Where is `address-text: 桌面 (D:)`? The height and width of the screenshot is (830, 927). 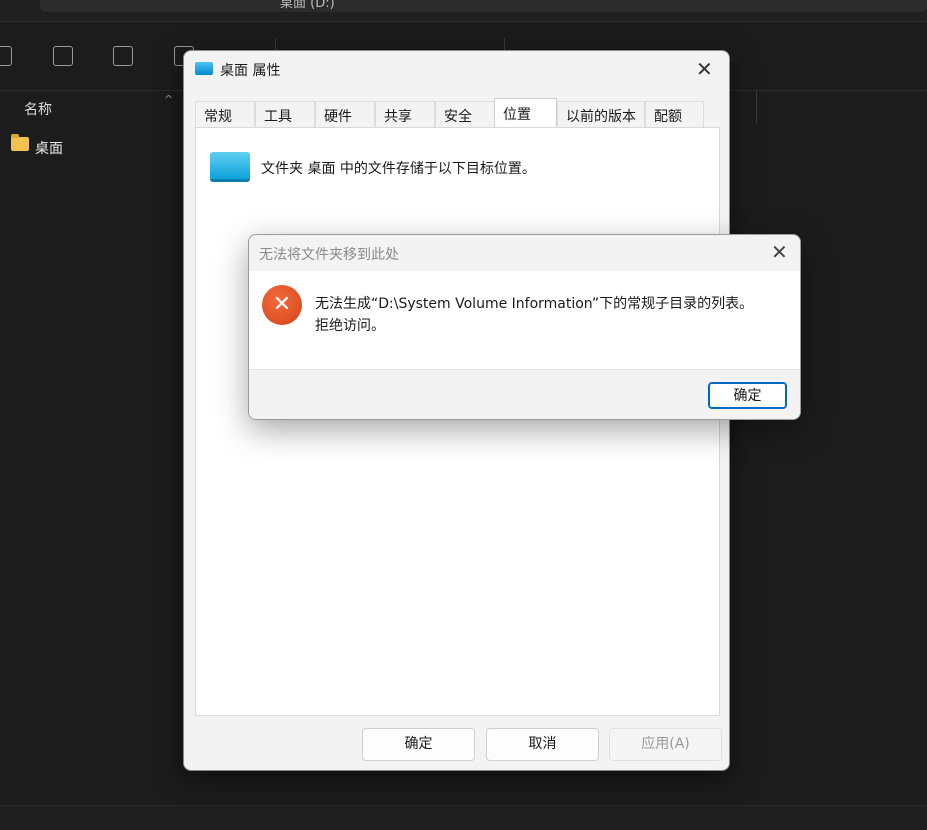 address-text: 桌面 (D:) is located at coordinates (307, 5).